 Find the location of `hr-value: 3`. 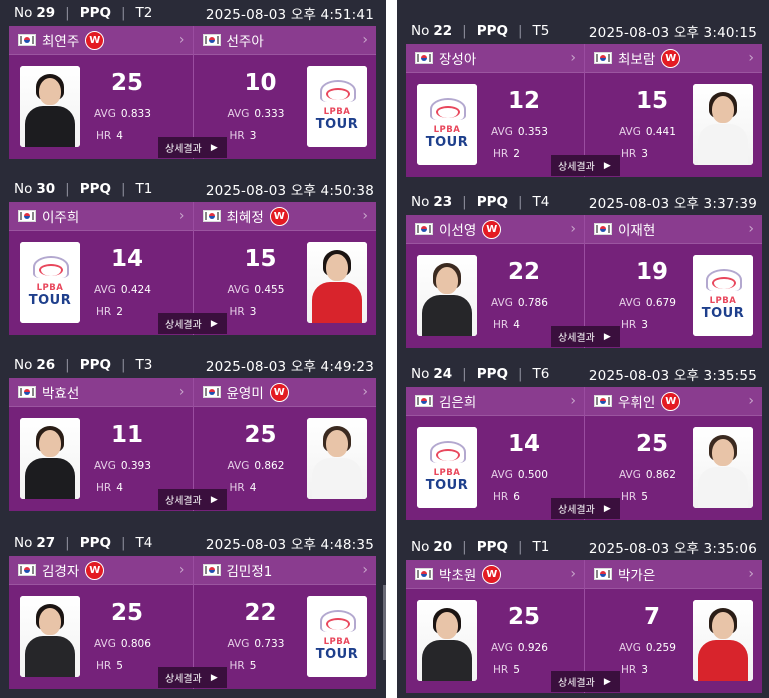

hr-value: 3 is located at coordinates (644, 670).